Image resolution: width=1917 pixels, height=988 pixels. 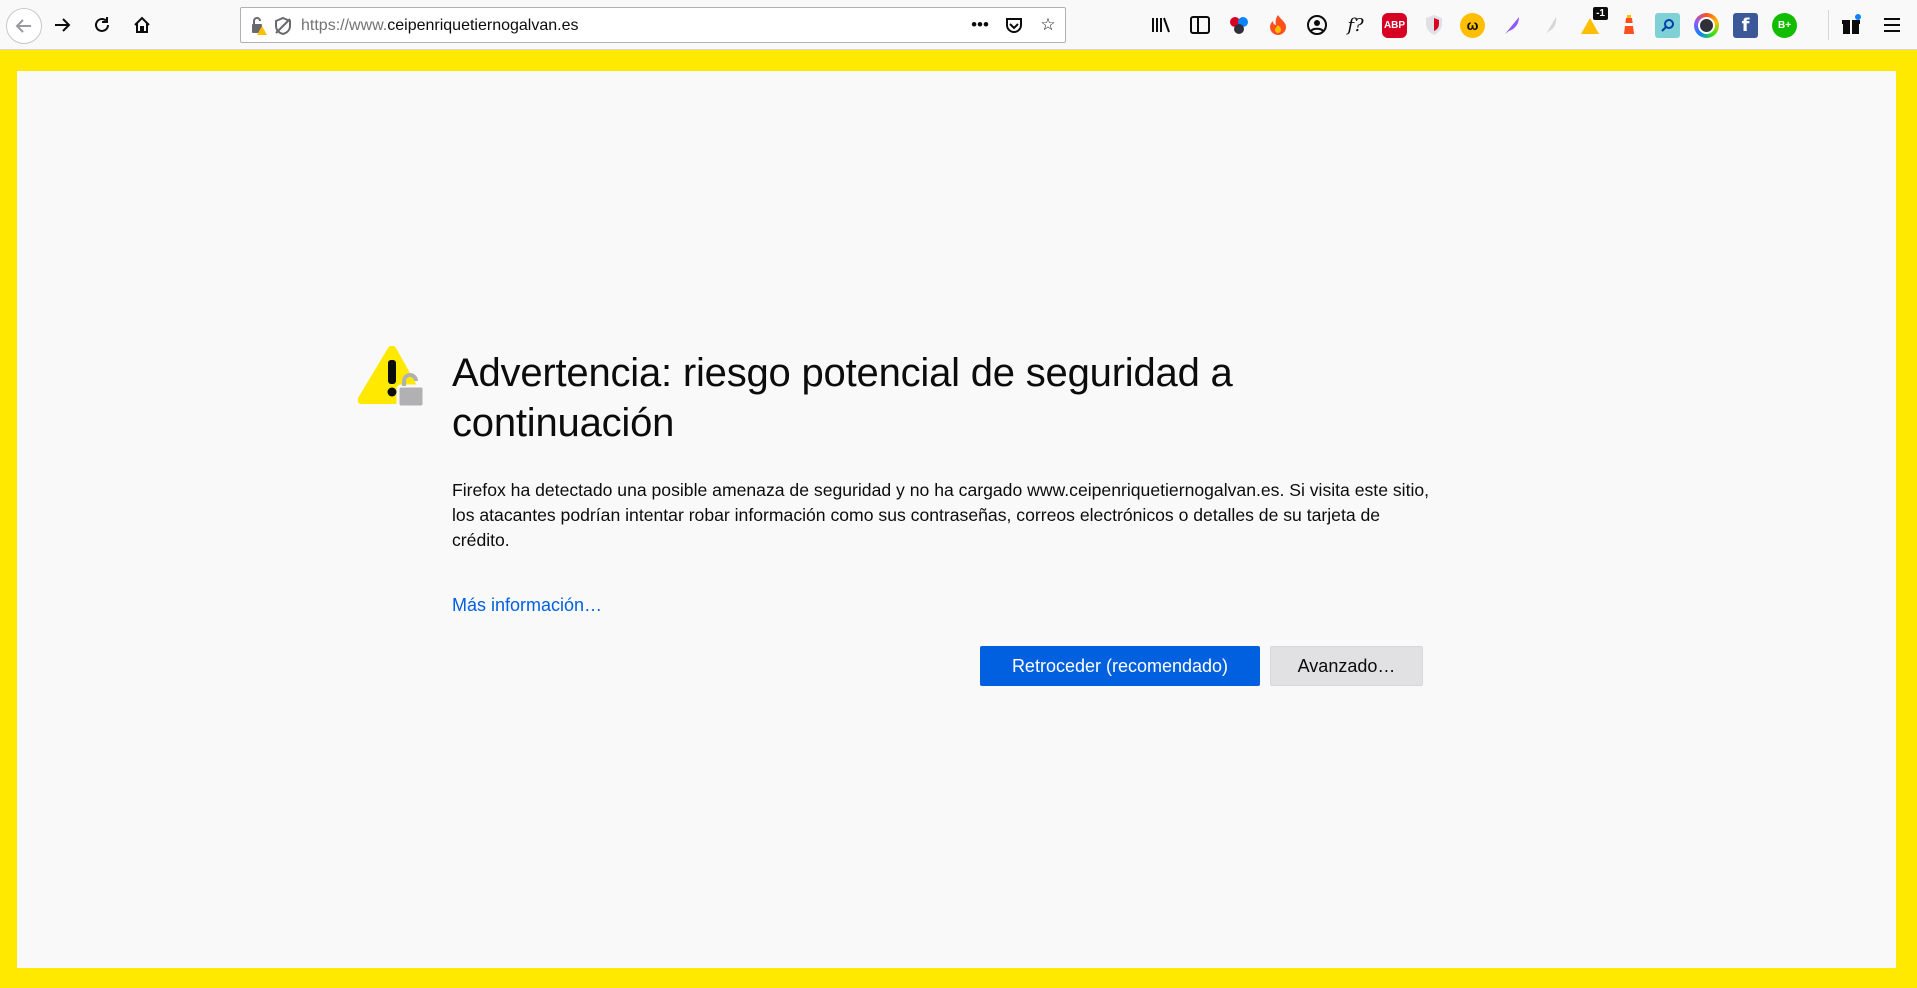 What do you see at coordinates (1238, 25) in the screenshot?
I see `spheres-extension-icon` at bounding box center [1238, 25].